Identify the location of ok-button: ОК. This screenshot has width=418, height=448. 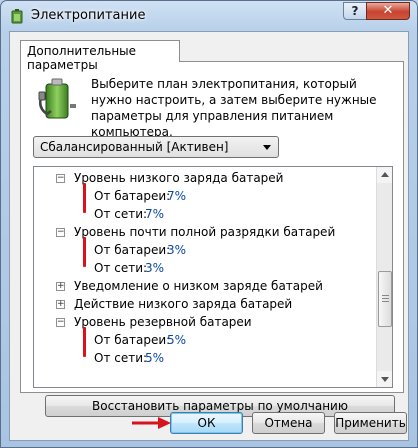
(206, 423).